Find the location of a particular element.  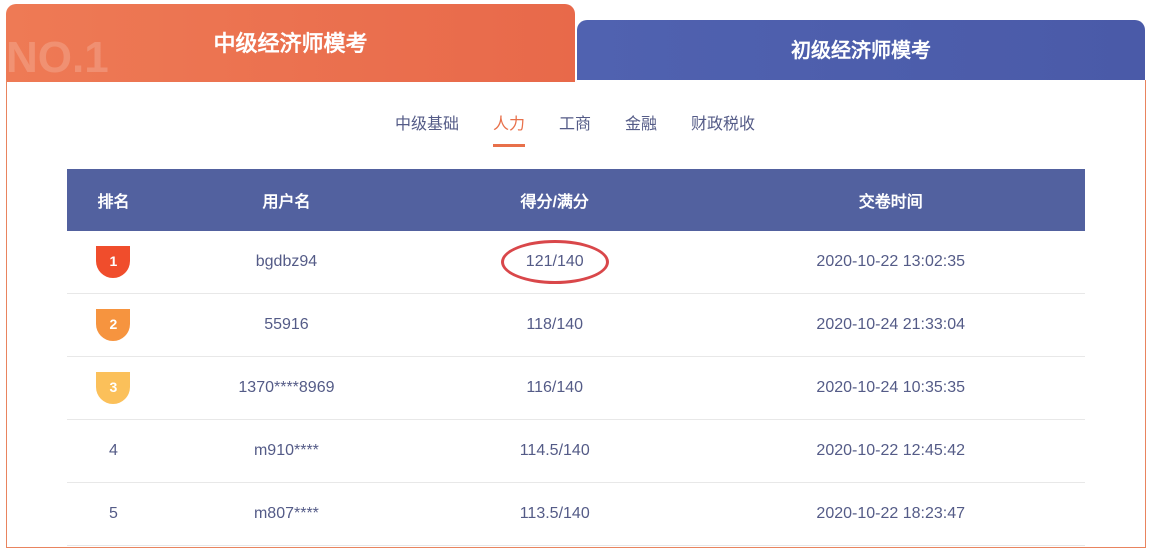

table-row: 2 55916 118/140 2020-10-24 21:33:04 is located at coordinates (576, 325).